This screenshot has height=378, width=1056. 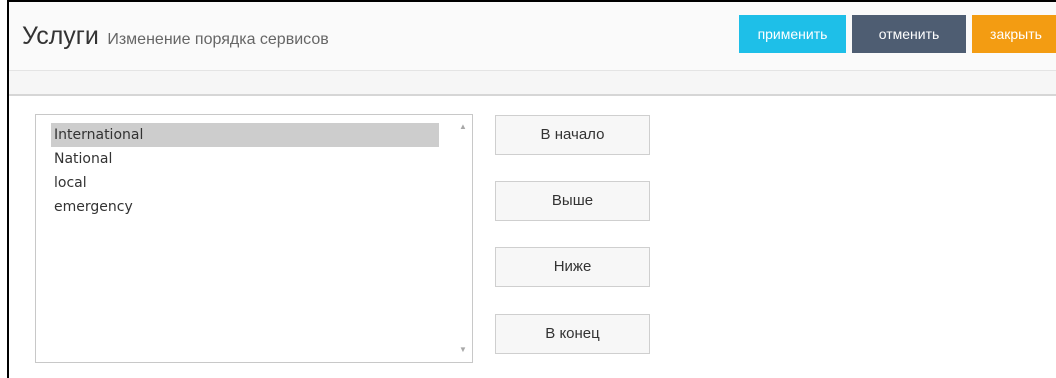 I want to click on cancel-button: отменить, so click(x=909, y=34).